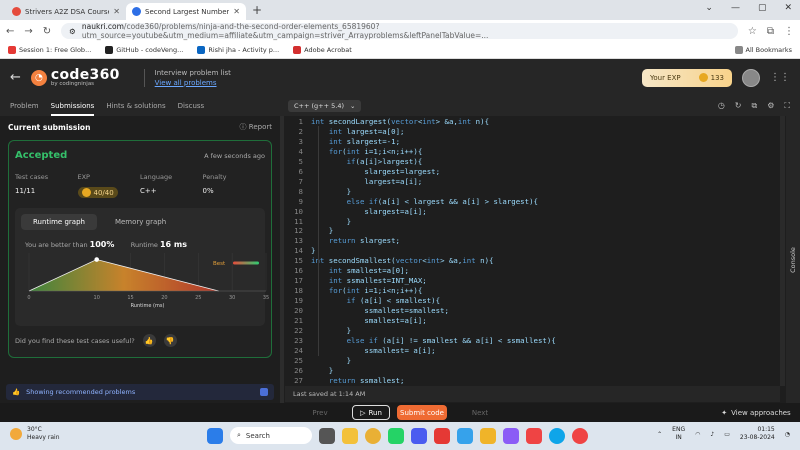  Describe the element at coordinates (534, 152) in the screenshot. I see `code-line: 4 for(int i=1;i<n;i++){` at that location.